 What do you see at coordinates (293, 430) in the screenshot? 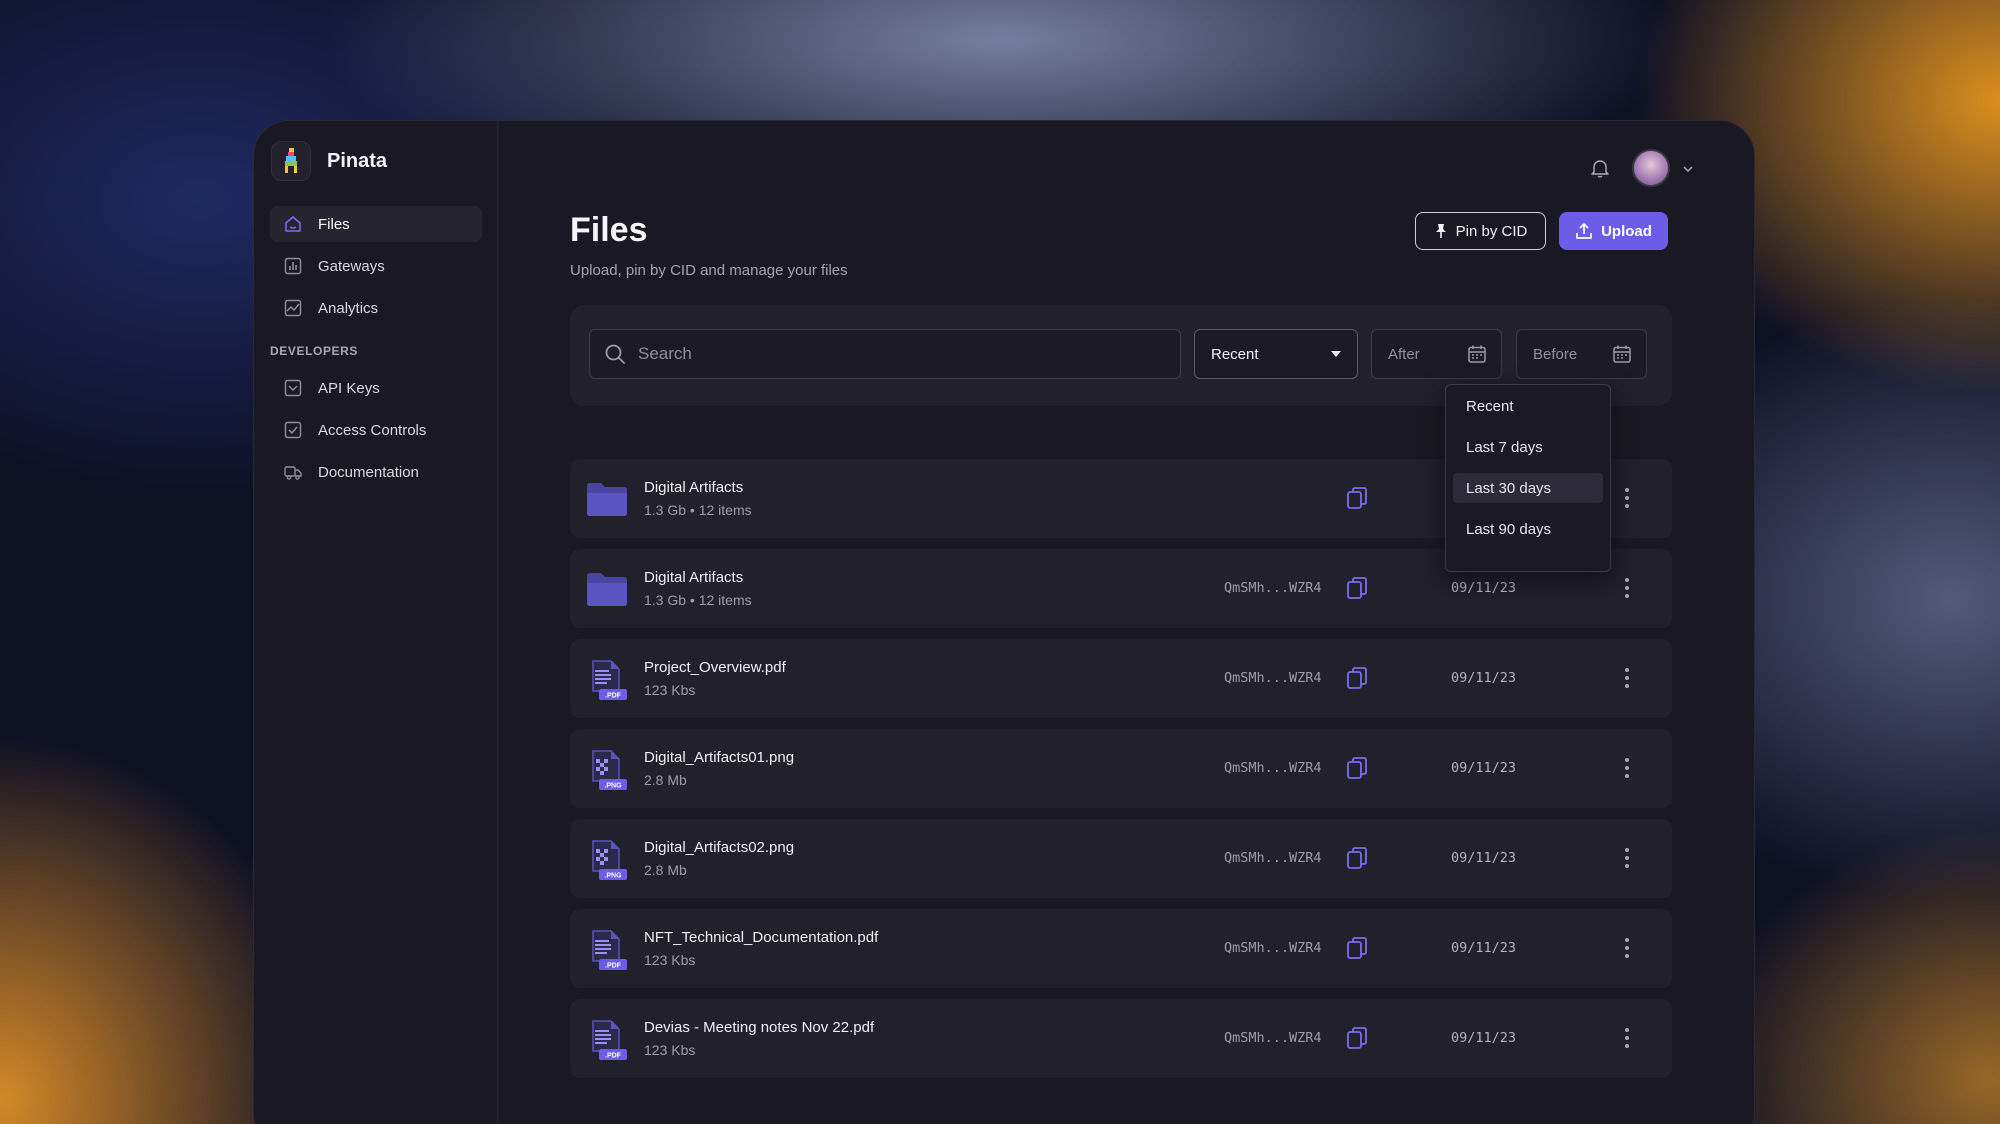
I see `shield-check-icon` at bounding box center [293, 430].